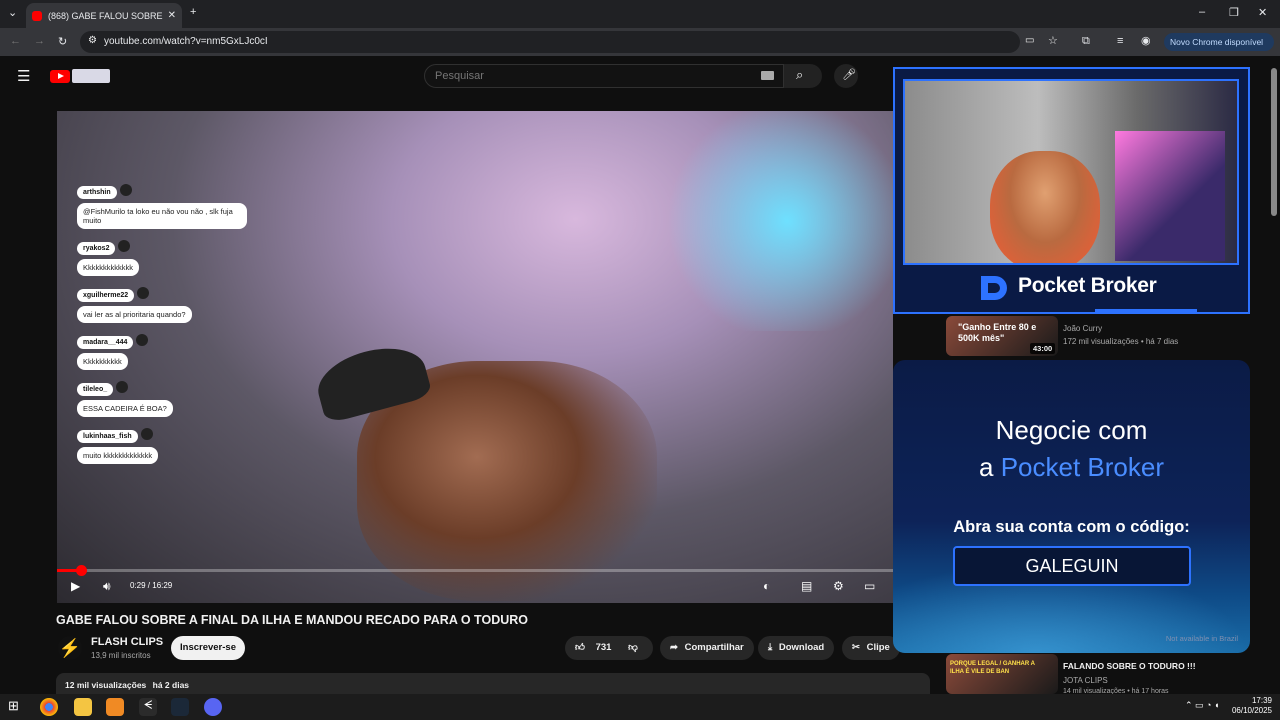 The image size is (1280, 720). Describe the element at coordinates (475, 570) in the screenshot. I see `progress-bar` at that location.